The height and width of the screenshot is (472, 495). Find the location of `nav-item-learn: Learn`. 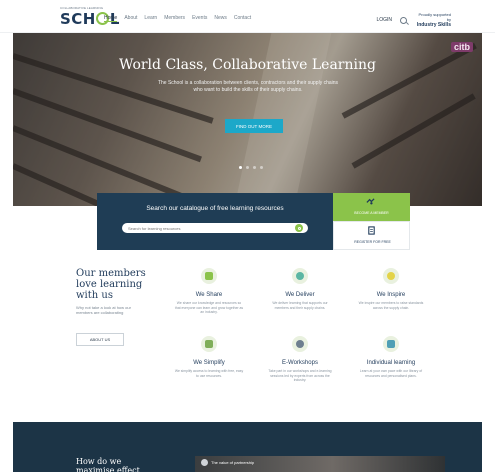

nav-item-learn: Learn is located at coordinates (150, 18).